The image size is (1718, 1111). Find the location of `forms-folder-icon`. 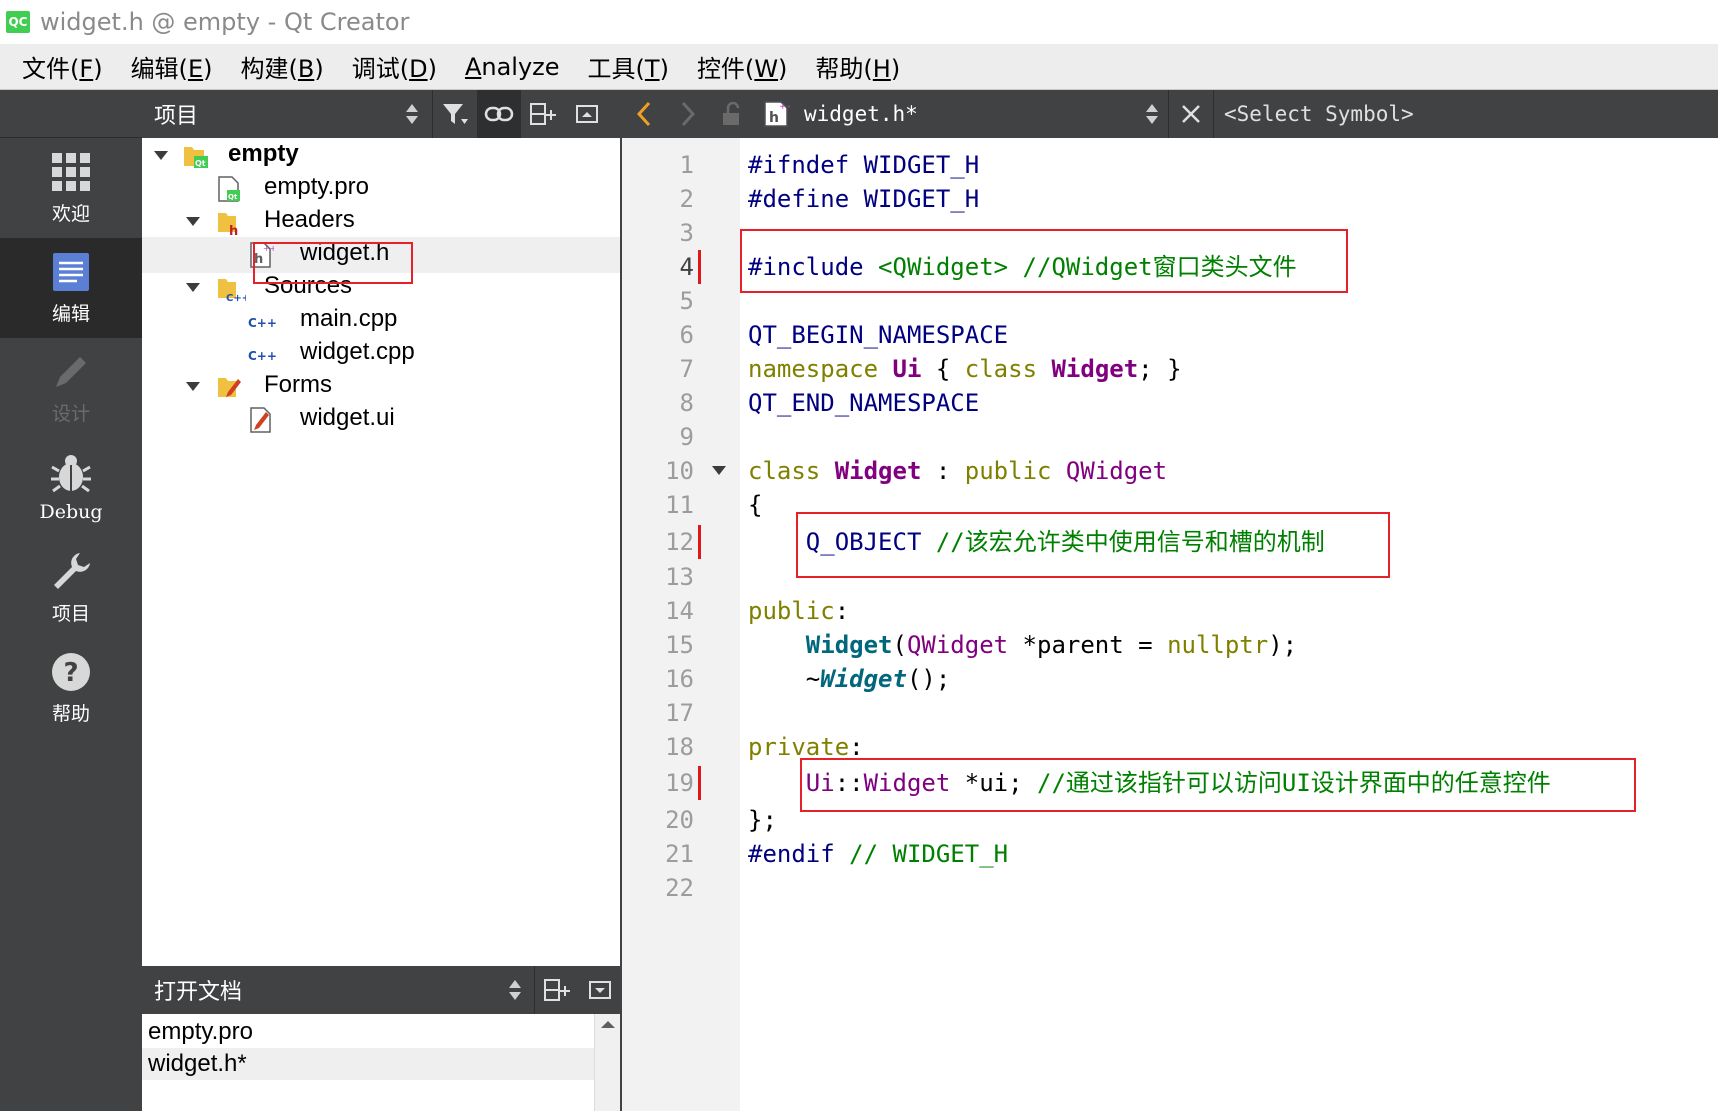

forms-folder-icon is located at coordinates (229, 387).